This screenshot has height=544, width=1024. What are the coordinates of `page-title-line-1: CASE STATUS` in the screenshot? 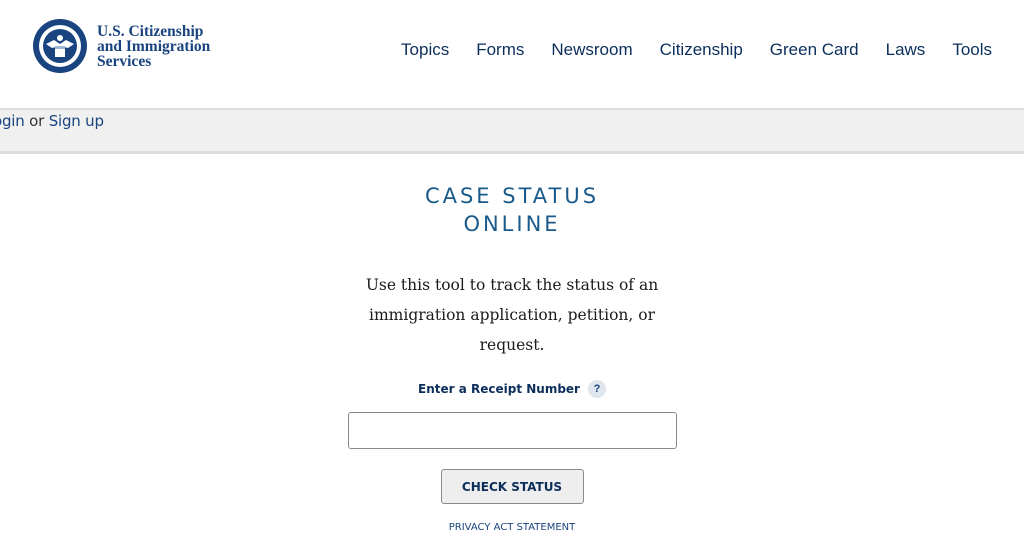 It's located at (512, 196).